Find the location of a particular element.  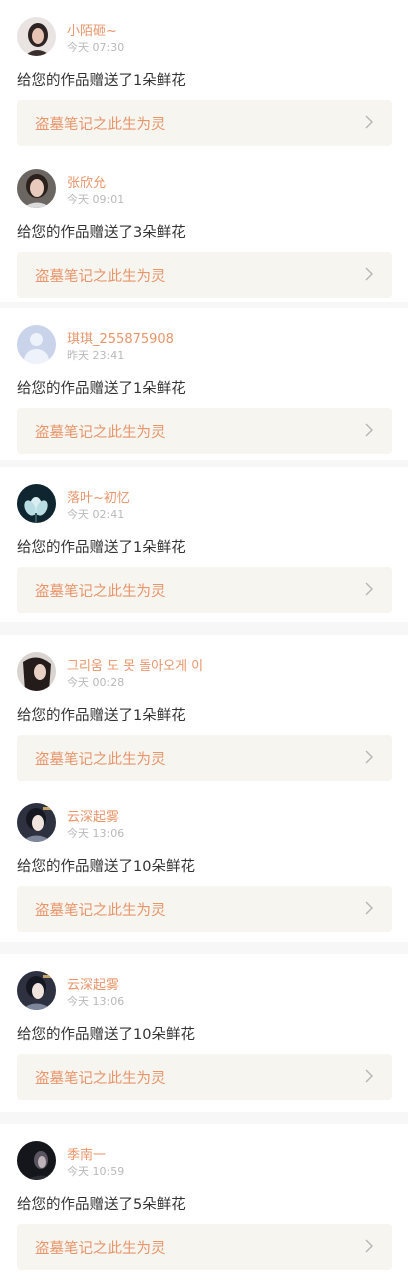

lotus-flower-avatar-icon is located at coordinates (36, 503).